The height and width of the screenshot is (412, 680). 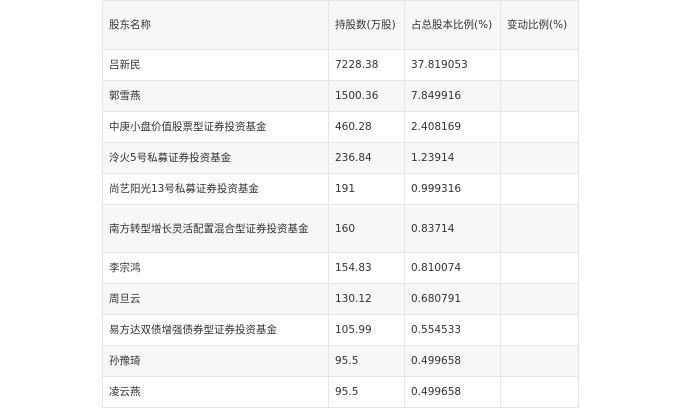 I want to click on header-name: 股东名称, so click(x=215, y=25).